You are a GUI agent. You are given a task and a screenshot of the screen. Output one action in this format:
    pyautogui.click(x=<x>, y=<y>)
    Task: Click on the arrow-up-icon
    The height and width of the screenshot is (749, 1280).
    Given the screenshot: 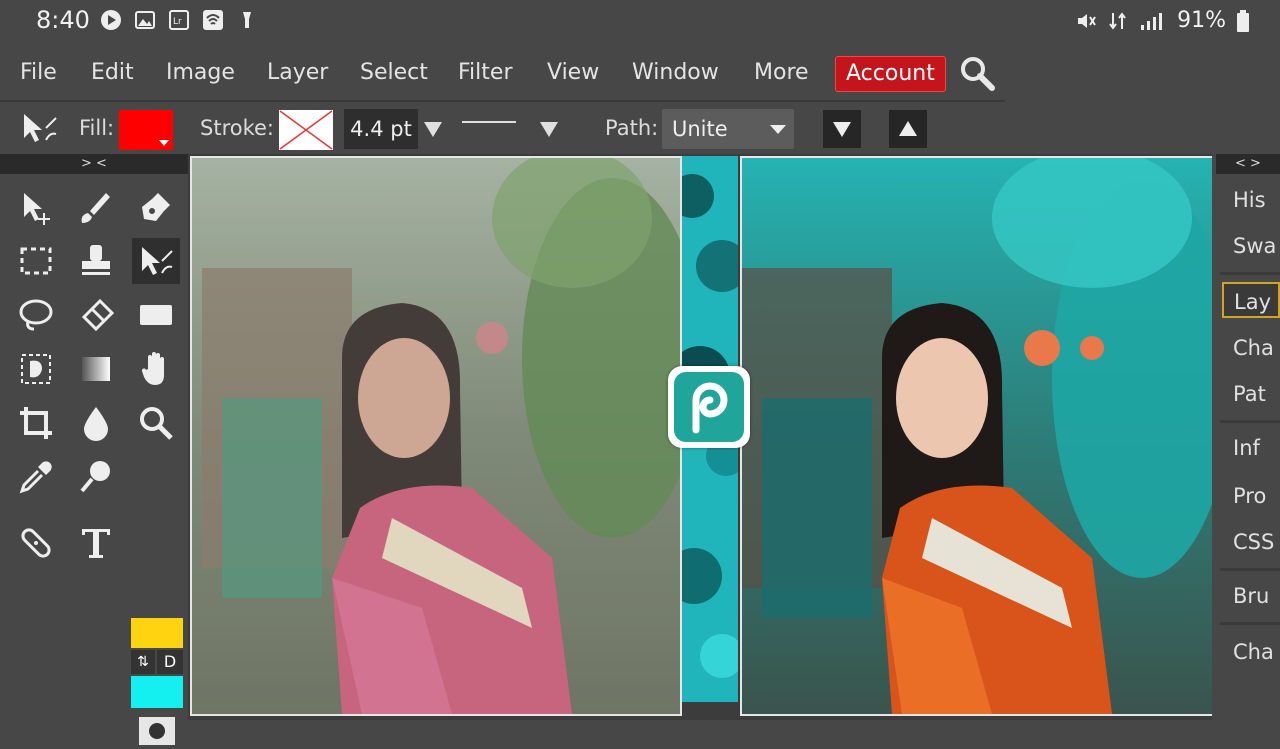 What is the action you would take?
    pyautogui.click(x=908, y=128)
    